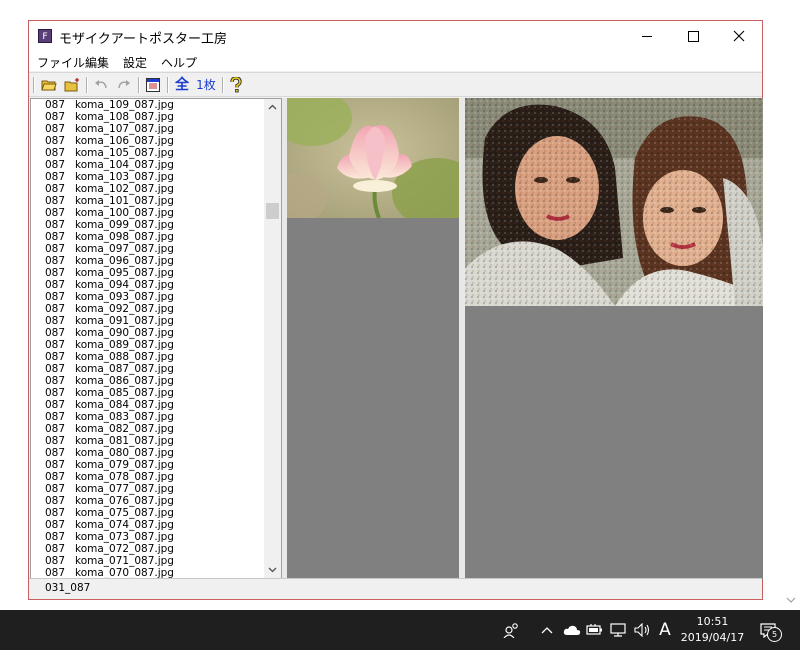  Describe the element at coordinates (147, 189) in the screenshot. I see `list-item: 087 koma_102_087.jpg` at that location.